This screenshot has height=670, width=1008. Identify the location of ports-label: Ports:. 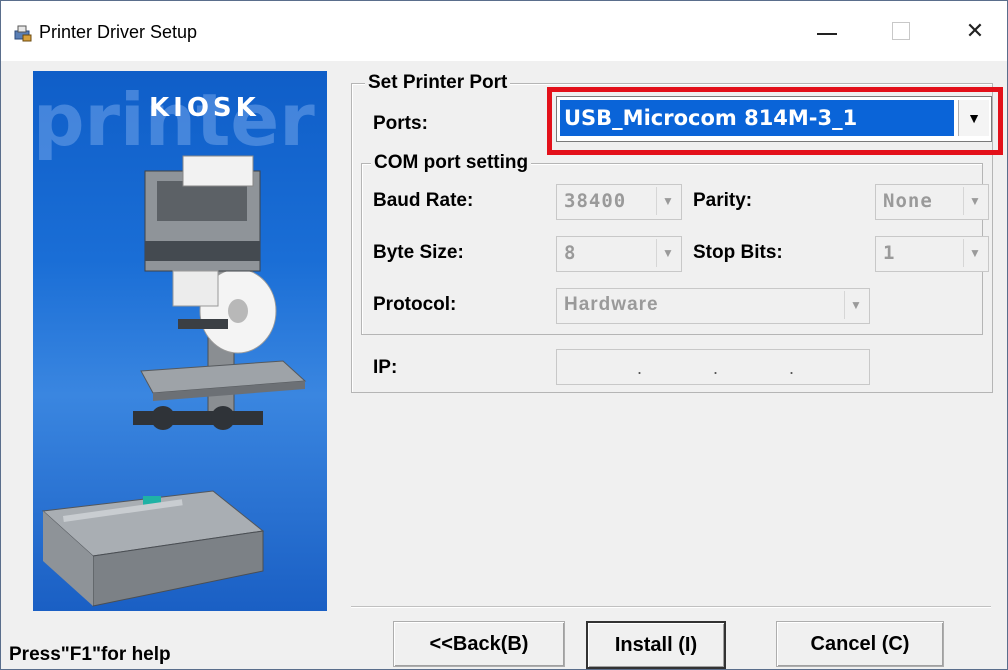
(400, 123).